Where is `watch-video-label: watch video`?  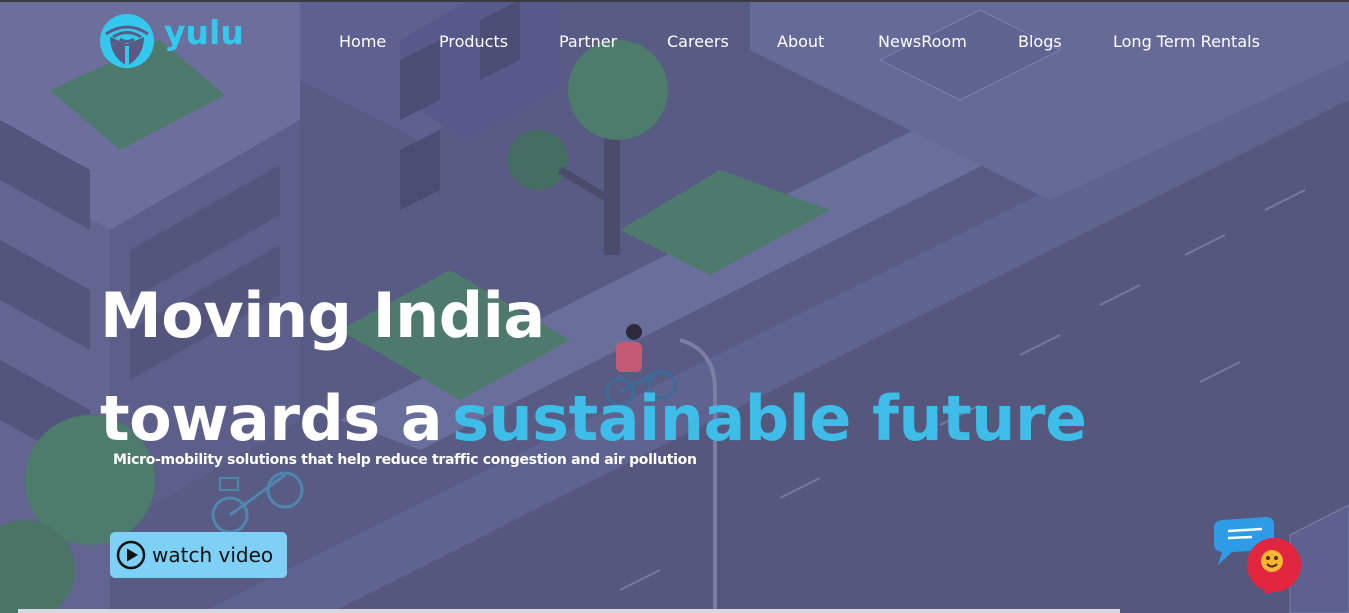
watch-video-label: watch video is located at coordinates (213, 555).